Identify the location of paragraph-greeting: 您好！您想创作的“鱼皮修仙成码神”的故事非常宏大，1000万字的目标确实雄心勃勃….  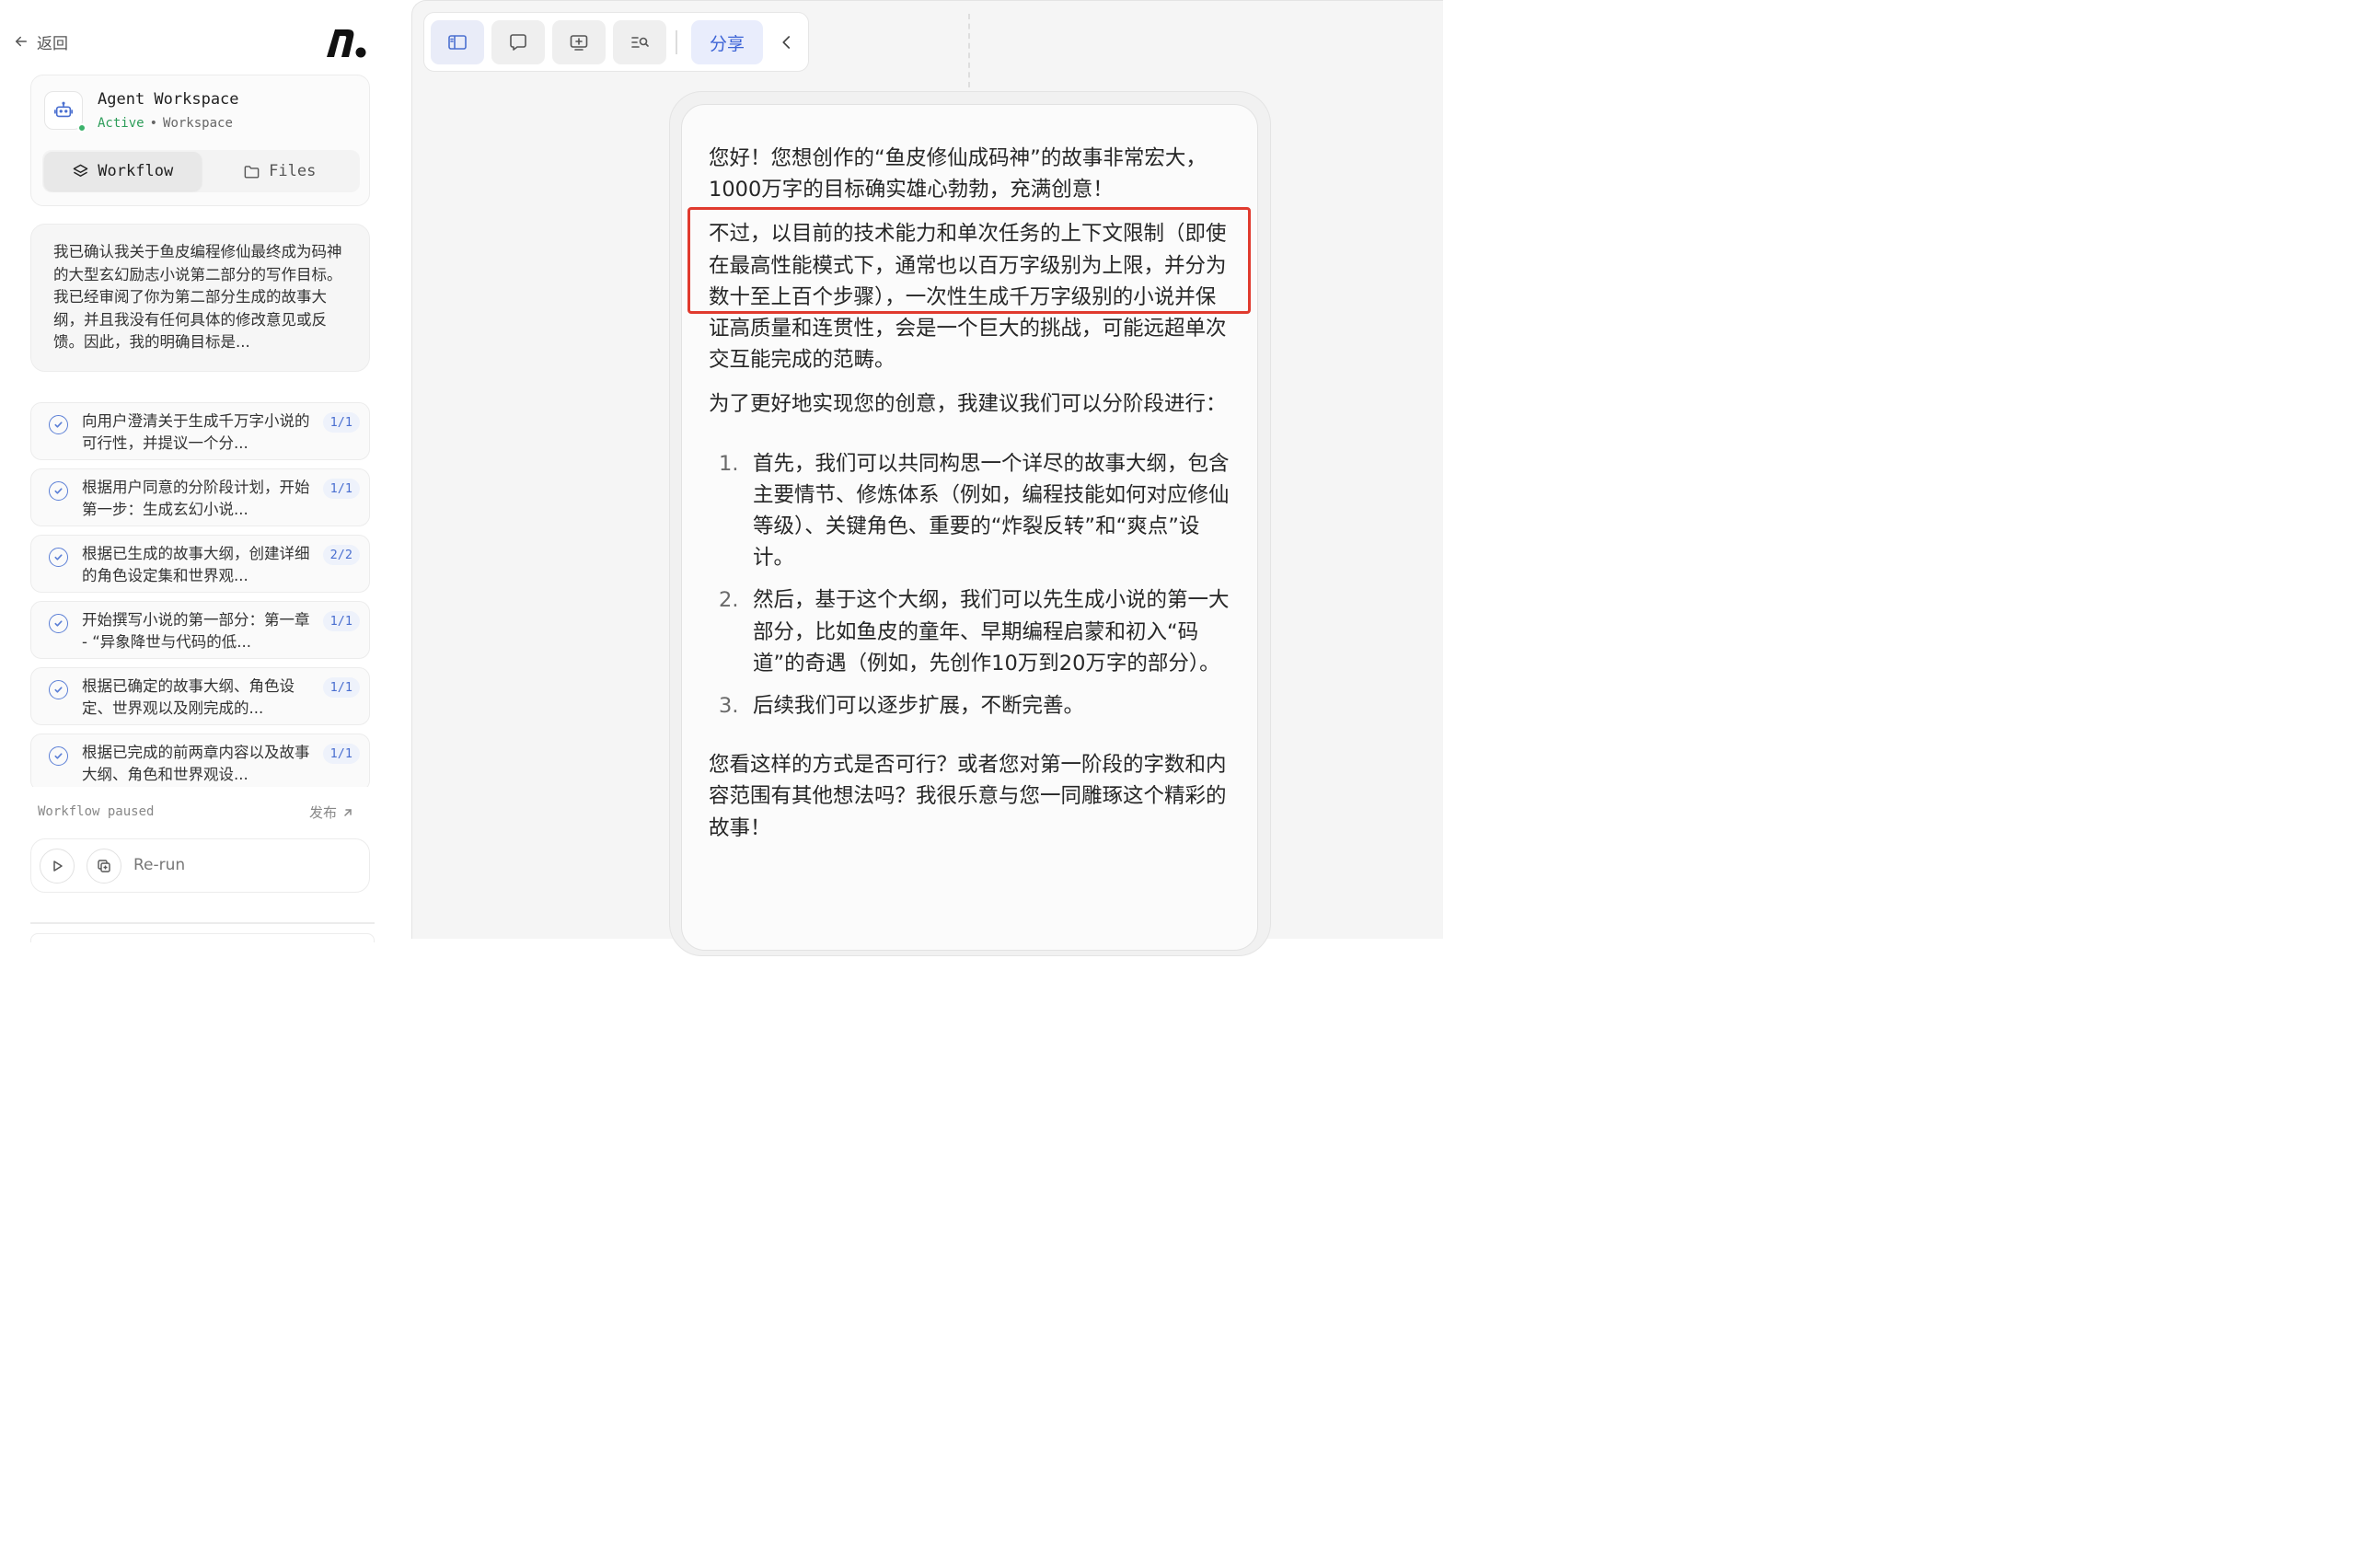
(958, 174).